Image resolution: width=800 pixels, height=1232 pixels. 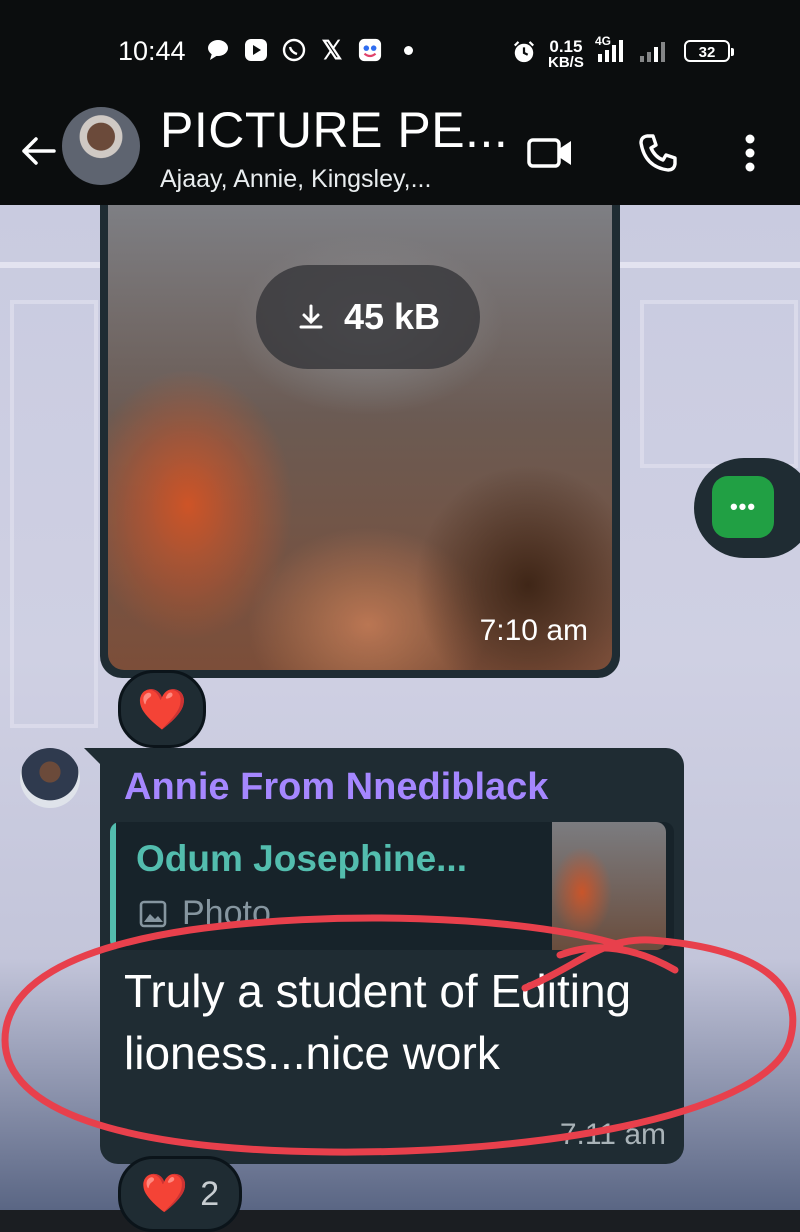 What do you see at coordinates (218, 50) in the screenshot?
I see `chat-bubble-icon` at bounding box center [218, 50].